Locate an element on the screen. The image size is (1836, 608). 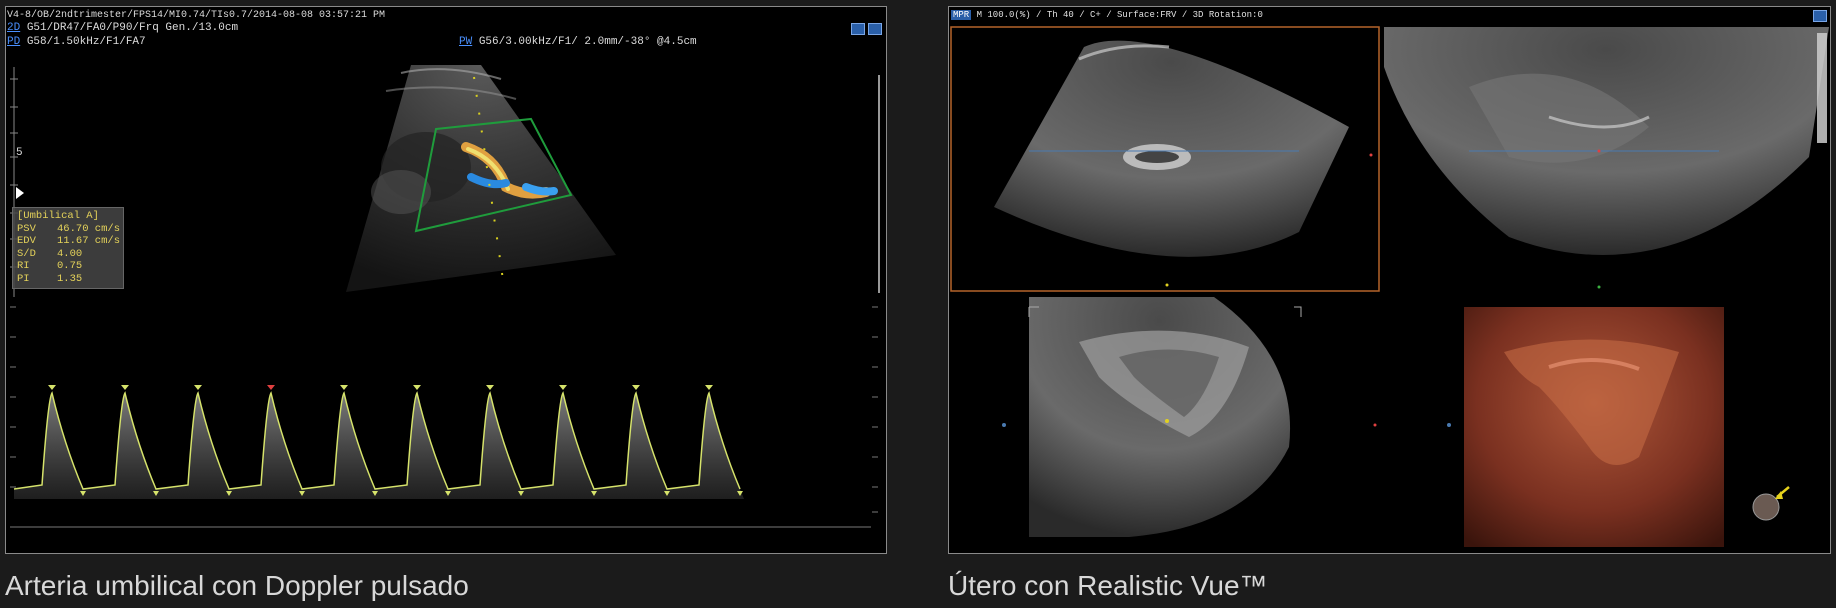
caption-doppler: Arteria umbilical con Doppler pulsado is located at coordinates (237, 585).